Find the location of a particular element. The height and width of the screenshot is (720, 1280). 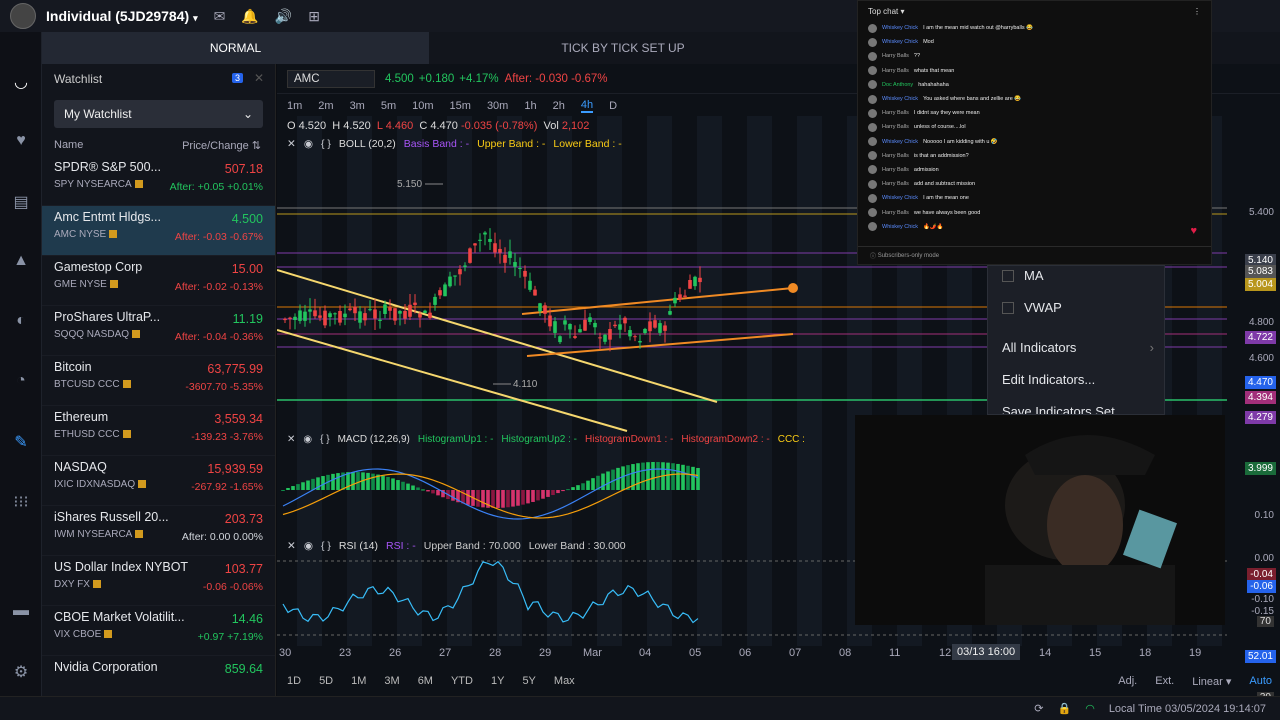

bell-icon: 🔔 is located at coordinates (249, 16).